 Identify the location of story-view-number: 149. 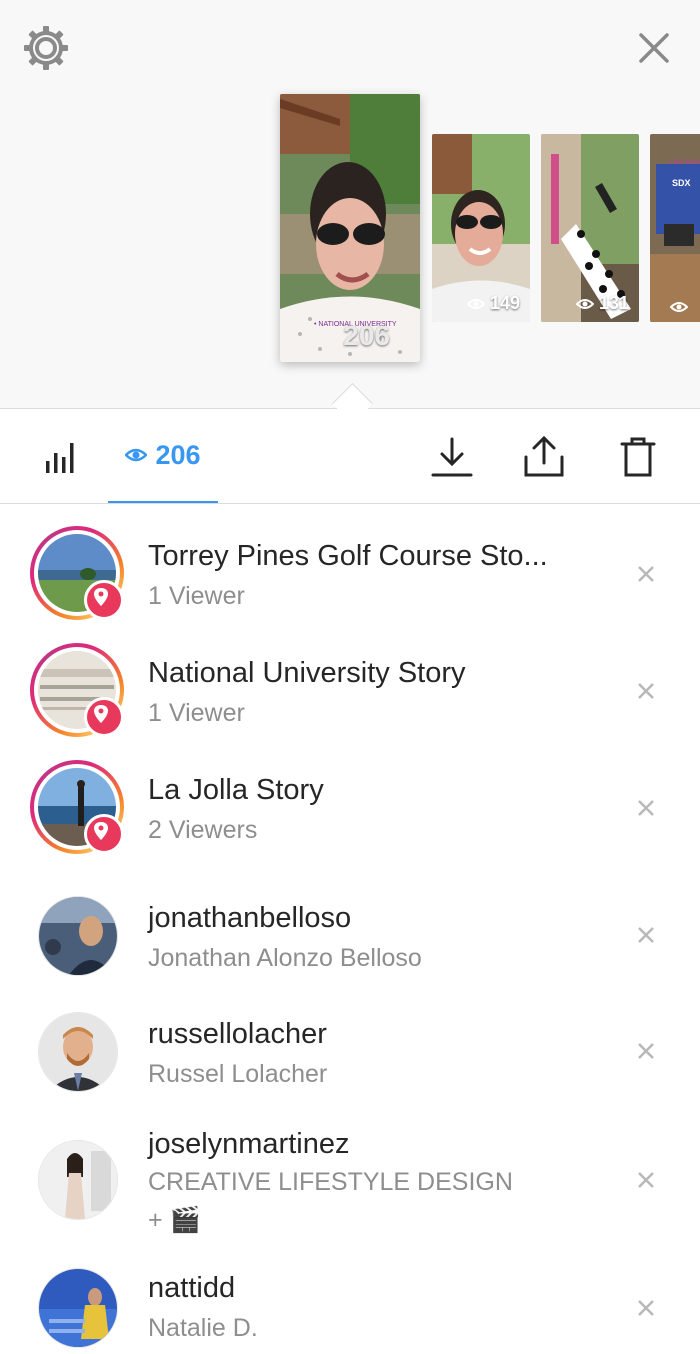
(504, 303).